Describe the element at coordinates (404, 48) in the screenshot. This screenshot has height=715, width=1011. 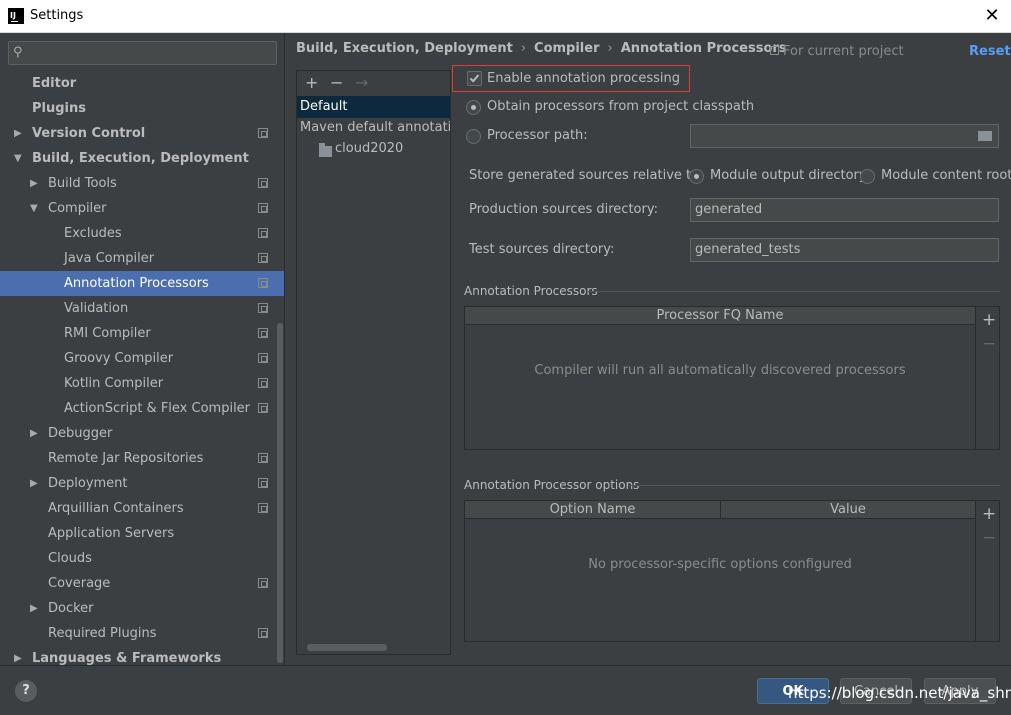
I see `breadcrumb-item: Build, Execution, Deployment` at that location.